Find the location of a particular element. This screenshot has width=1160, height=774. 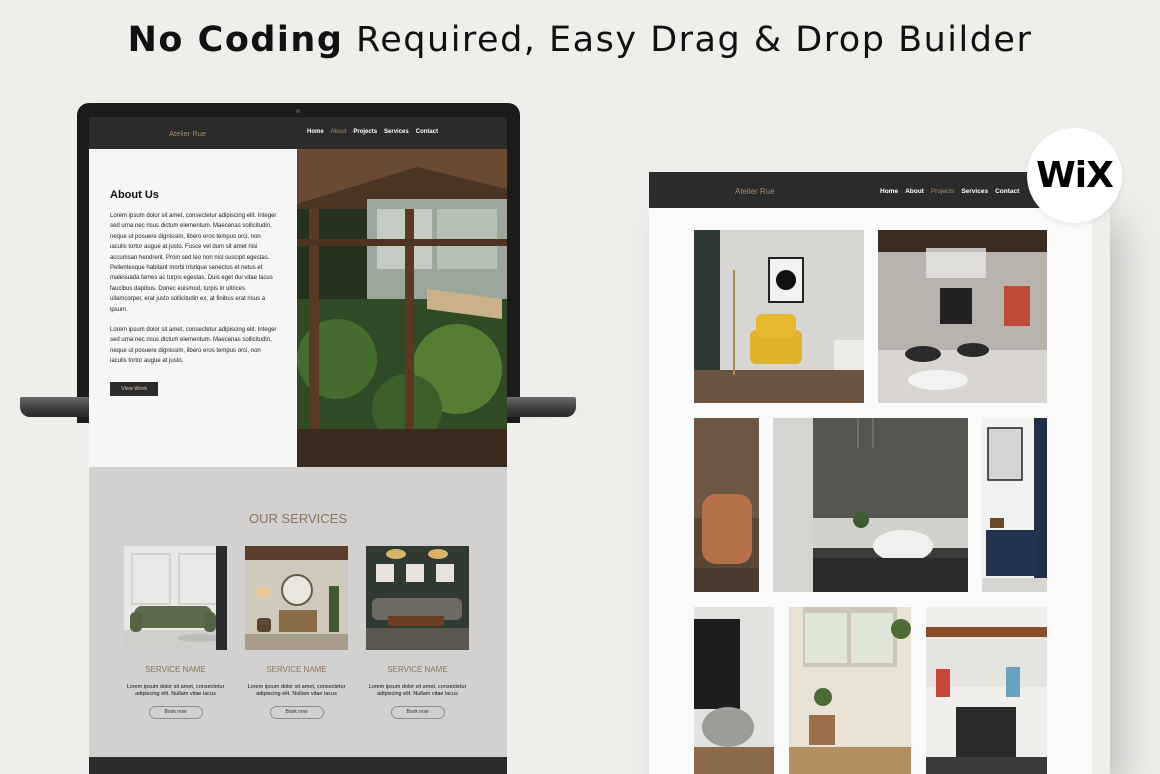

gallery-photo-sideboard is located at coordinates (1014, 505).